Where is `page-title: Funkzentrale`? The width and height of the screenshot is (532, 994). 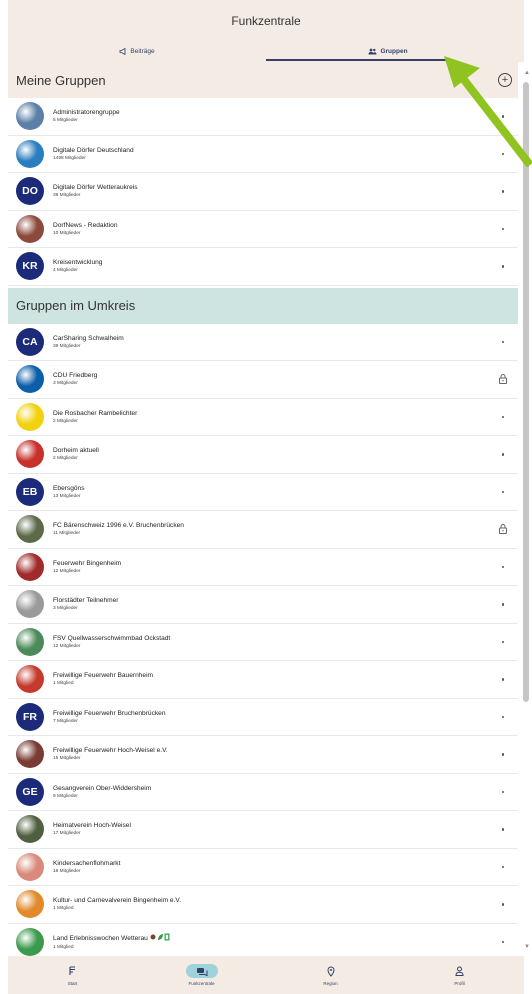 page-title: Funkzentrale is located at coordinates (266, 21).